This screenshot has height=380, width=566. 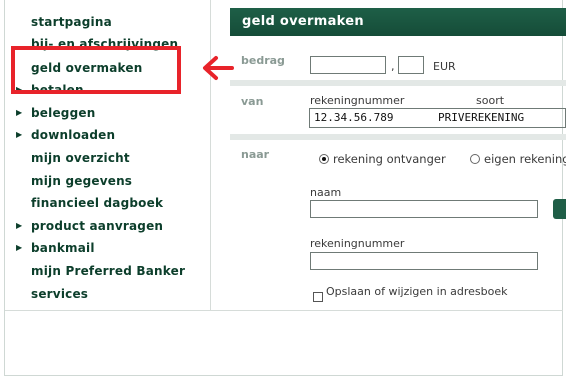 I want to click on checkbox-label: Opslaan of wijzigen in adresboek, so click(x=417, y=291).